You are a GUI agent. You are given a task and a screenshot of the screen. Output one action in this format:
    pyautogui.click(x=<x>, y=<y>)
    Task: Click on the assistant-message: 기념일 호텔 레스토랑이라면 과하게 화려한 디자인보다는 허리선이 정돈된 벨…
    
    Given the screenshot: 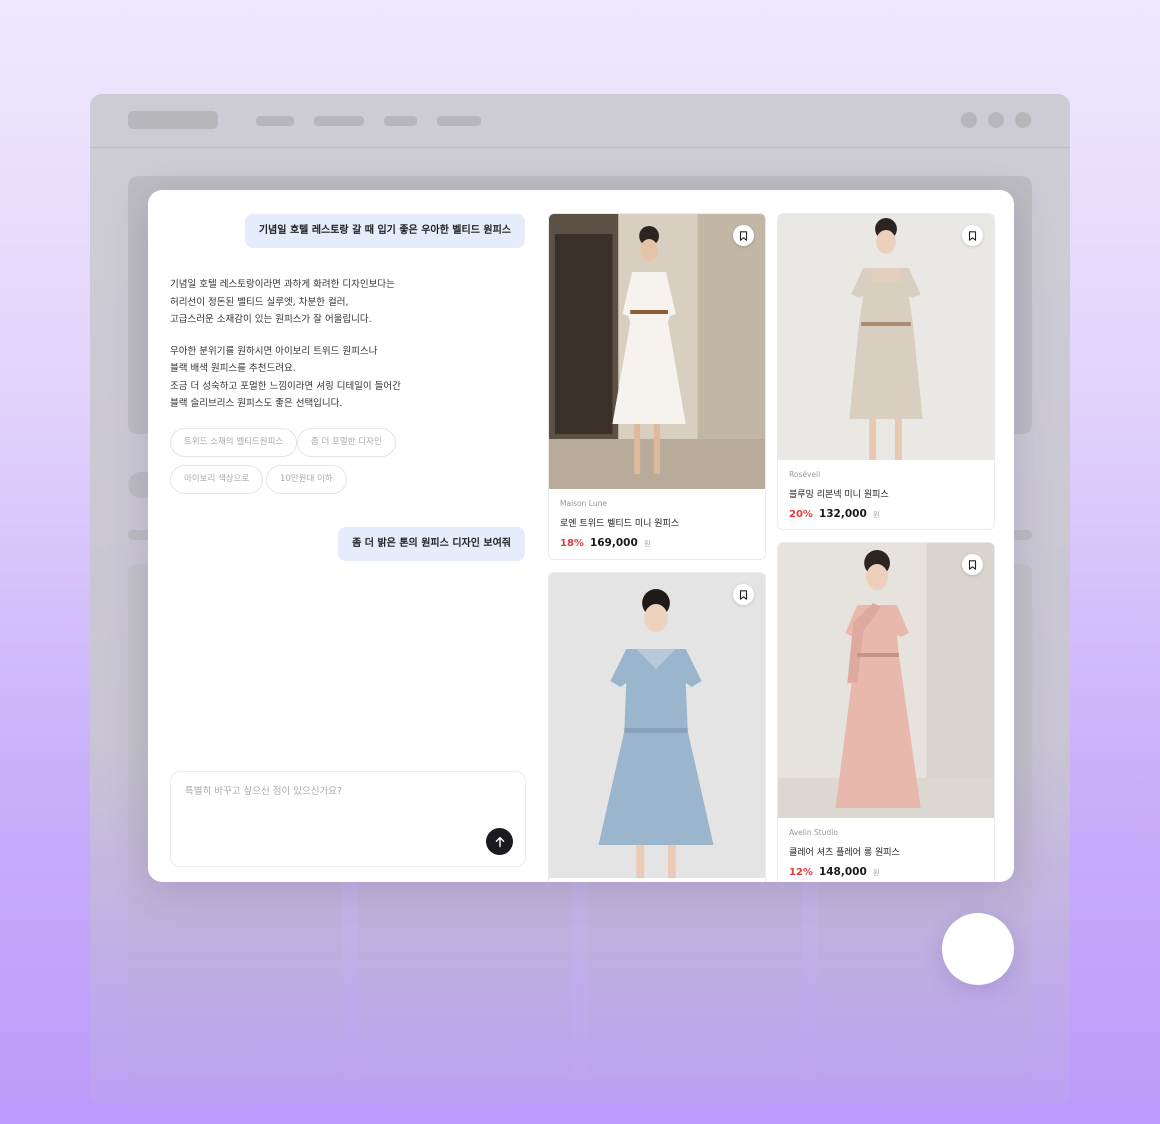 What is the action you would take?
    pyautogui.click(x=340, y=351)
    